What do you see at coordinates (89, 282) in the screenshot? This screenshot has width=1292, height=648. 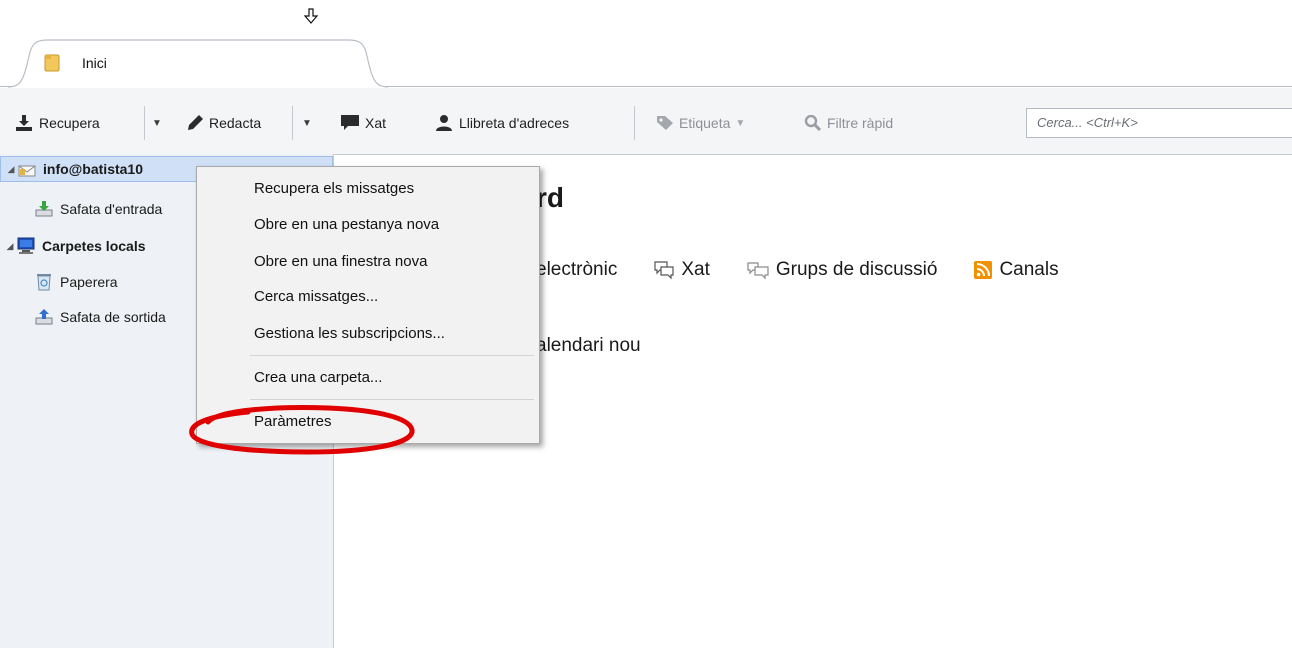 I see `folder-trash-label: Paperera` at bounding box center [89, 282].